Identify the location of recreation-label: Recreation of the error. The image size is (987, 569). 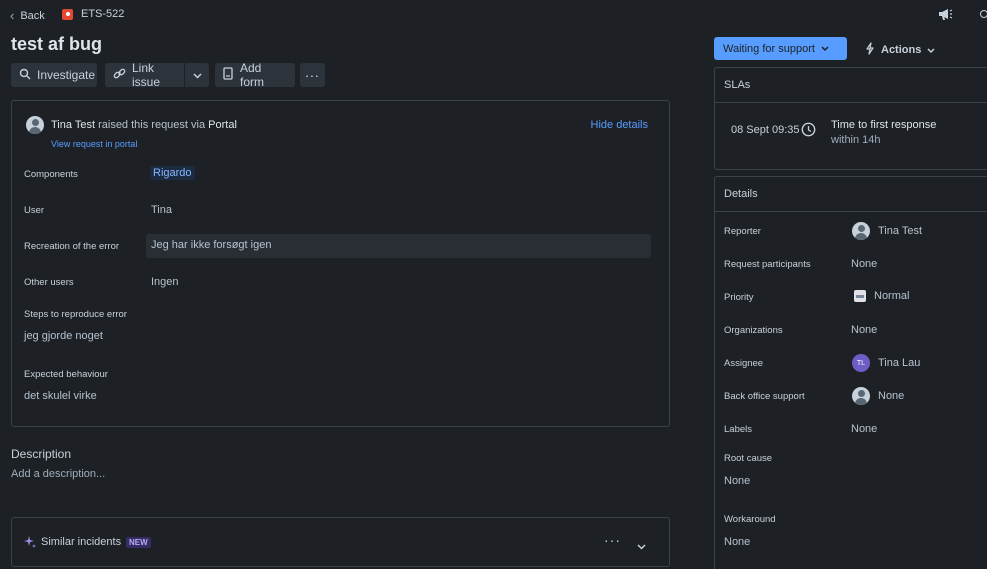
(72, 246).